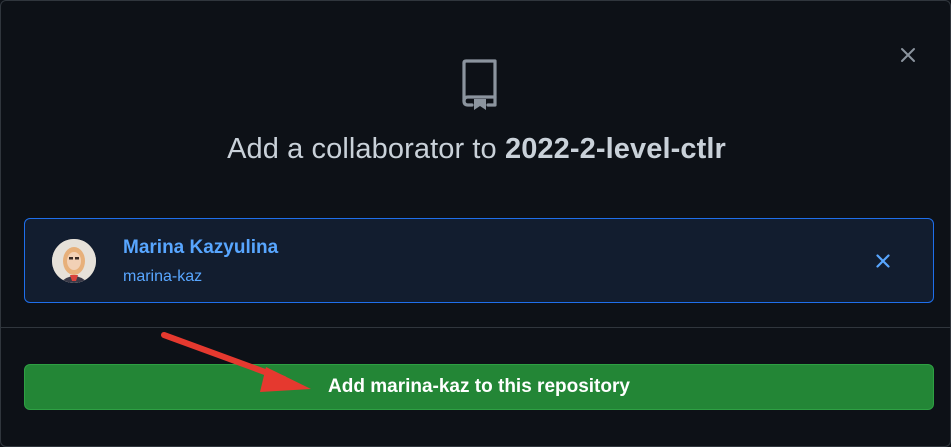 The height and width of the screenshot is (447, 951). What do you see at coordinates (163, 276) in the screenshot?
I see `user-login: marina-kaz` at bounding box center [163, 276].